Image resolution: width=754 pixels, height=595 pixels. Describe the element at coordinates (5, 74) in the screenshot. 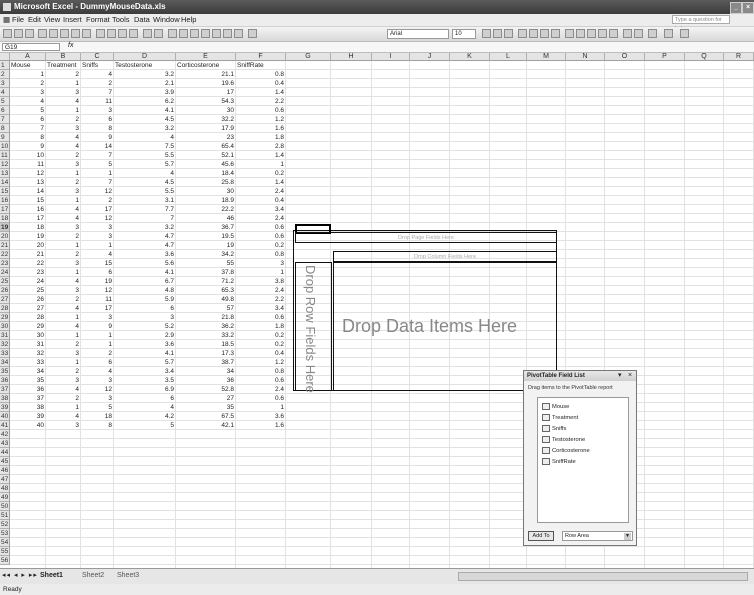

I see `row-header: 2` at that location.